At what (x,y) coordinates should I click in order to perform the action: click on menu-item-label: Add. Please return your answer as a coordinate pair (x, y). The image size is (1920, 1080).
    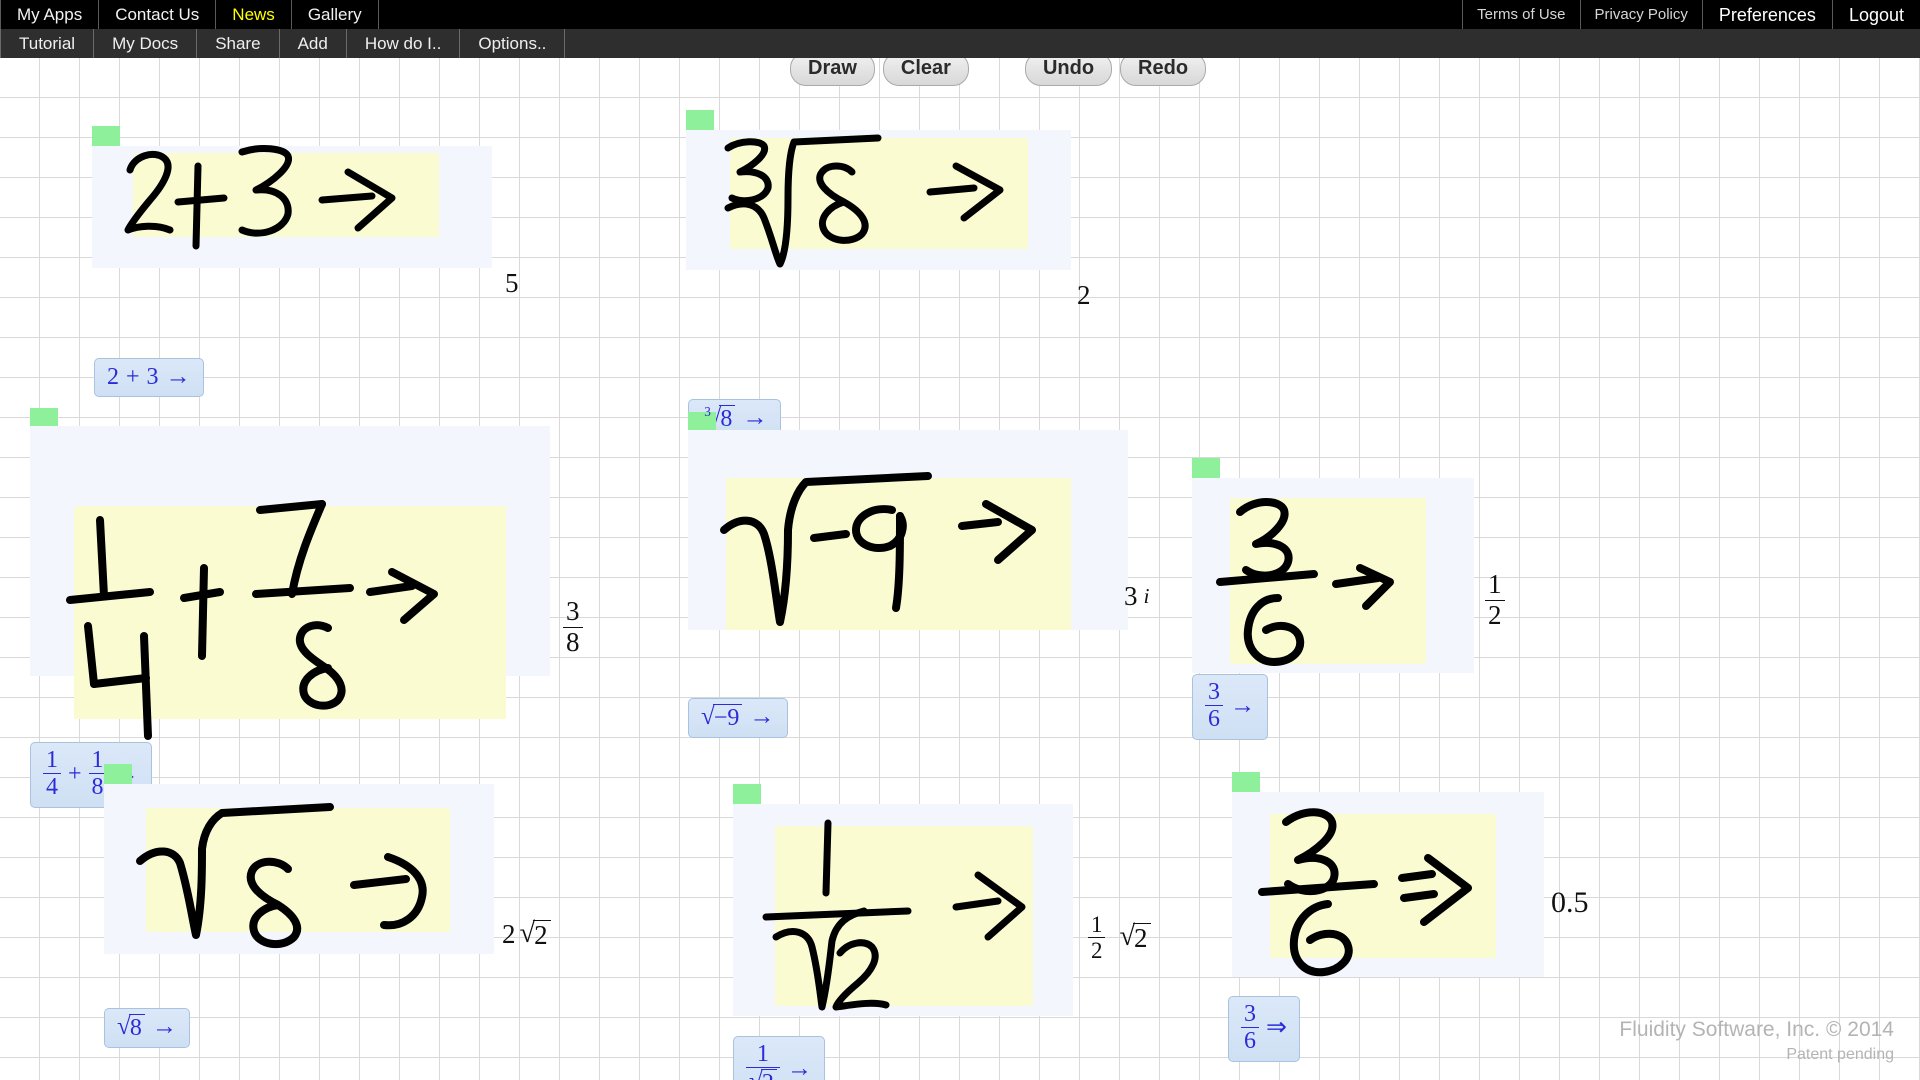
    Looking at the image, I should click on (312, 43).